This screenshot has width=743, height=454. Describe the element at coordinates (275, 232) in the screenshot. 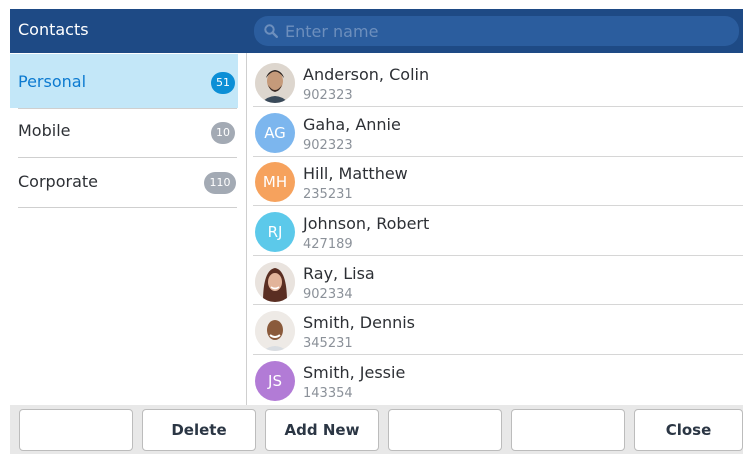

I see `avatar: RJ` at that location.